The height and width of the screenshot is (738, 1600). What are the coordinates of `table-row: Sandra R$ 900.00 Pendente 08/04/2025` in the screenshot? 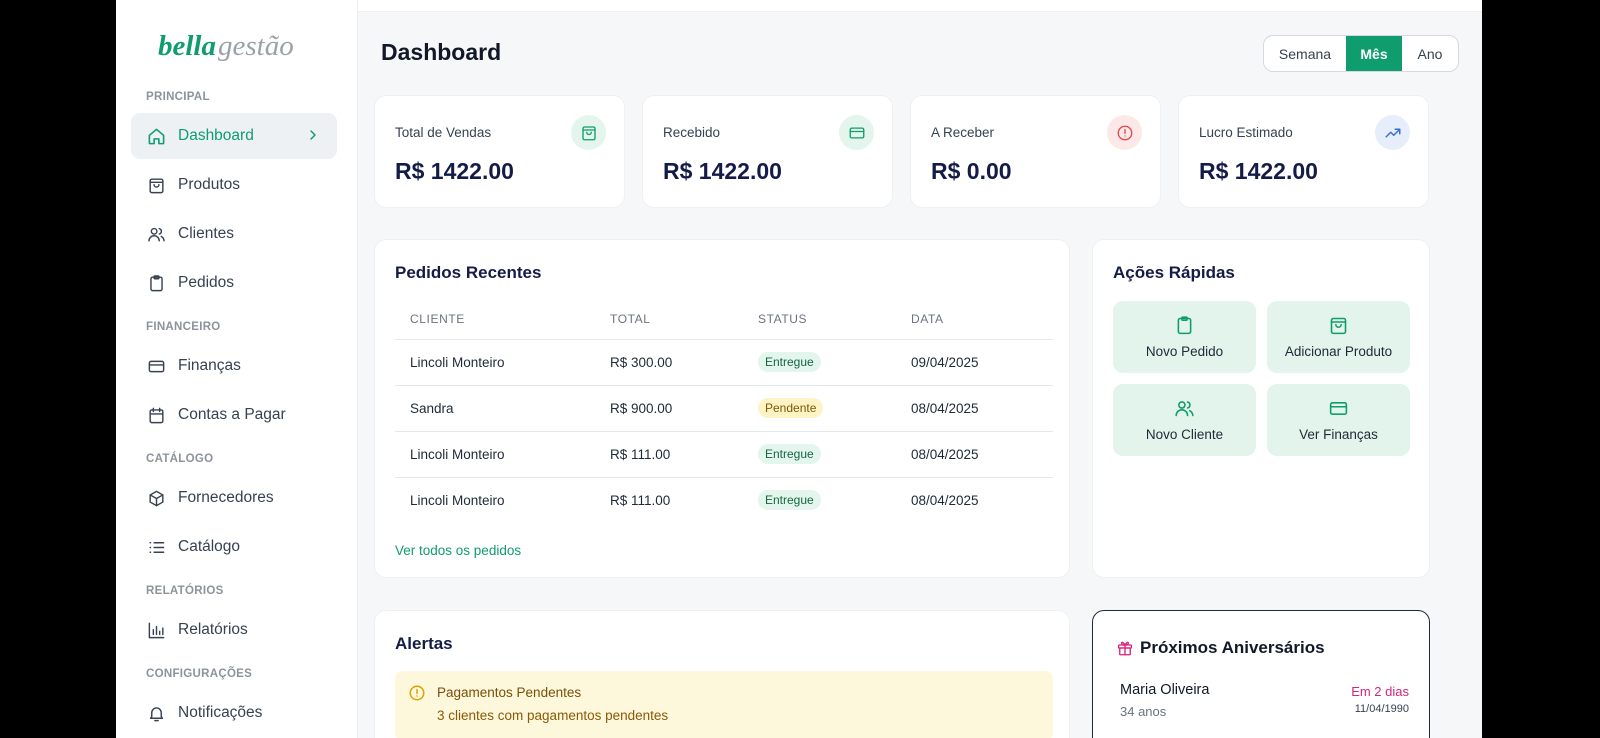 It's located at (724, 408).